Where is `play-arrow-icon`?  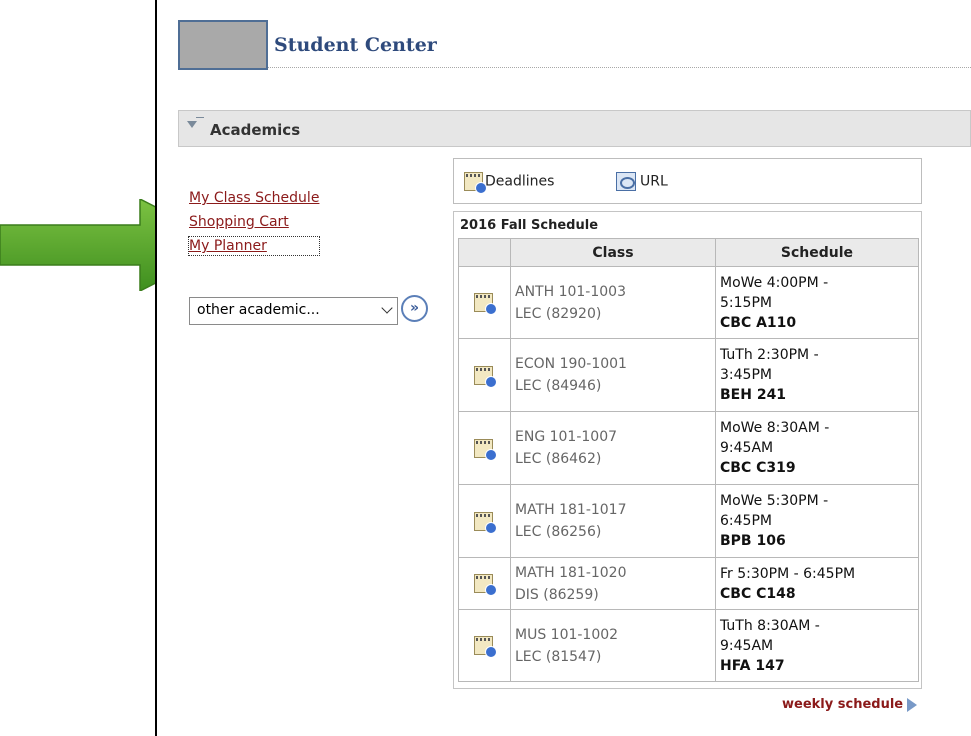 play-arrow-icon is located at coordinates (912, 704).